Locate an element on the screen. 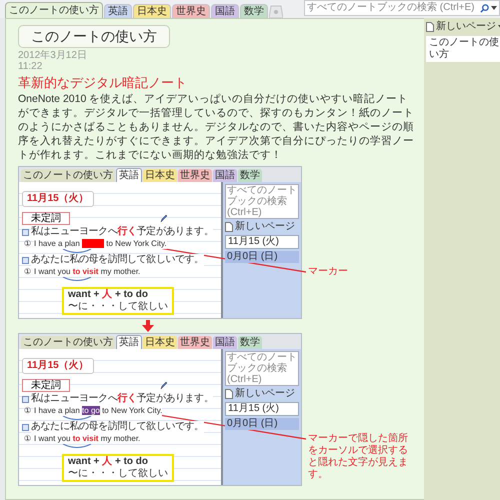  paragraph: OneNote 2010 を使えば、アイデアいっぱいの自分だけの使いやすい暗記ノートができます。デジタルで一括管理しているので、探すのもカンタン！紙のノートのようにかさばることもありません。デジタルなので、書いた内容やページの順序を入れ替えたりがすぐにできます。アイデア次第で自分にぴったりの学習ノートが作れます。これまでにない画期的な勉強法です！ is located at coordinates (216, 127).